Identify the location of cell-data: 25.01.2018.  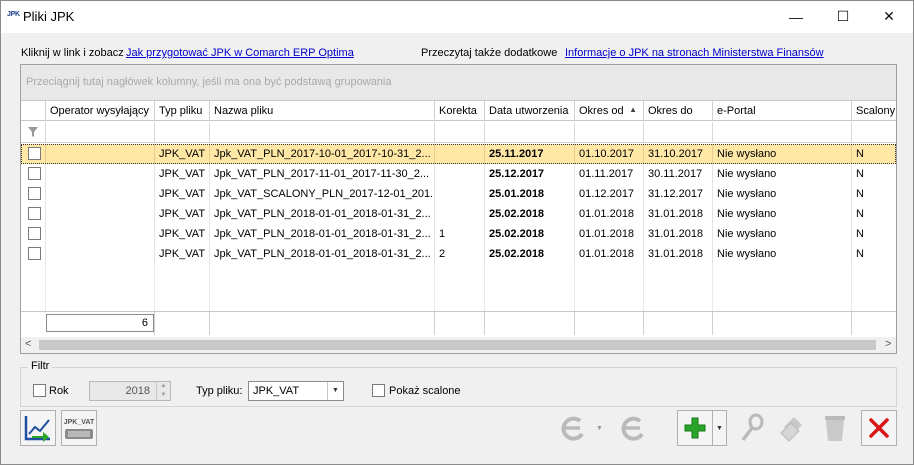
(530, 194).